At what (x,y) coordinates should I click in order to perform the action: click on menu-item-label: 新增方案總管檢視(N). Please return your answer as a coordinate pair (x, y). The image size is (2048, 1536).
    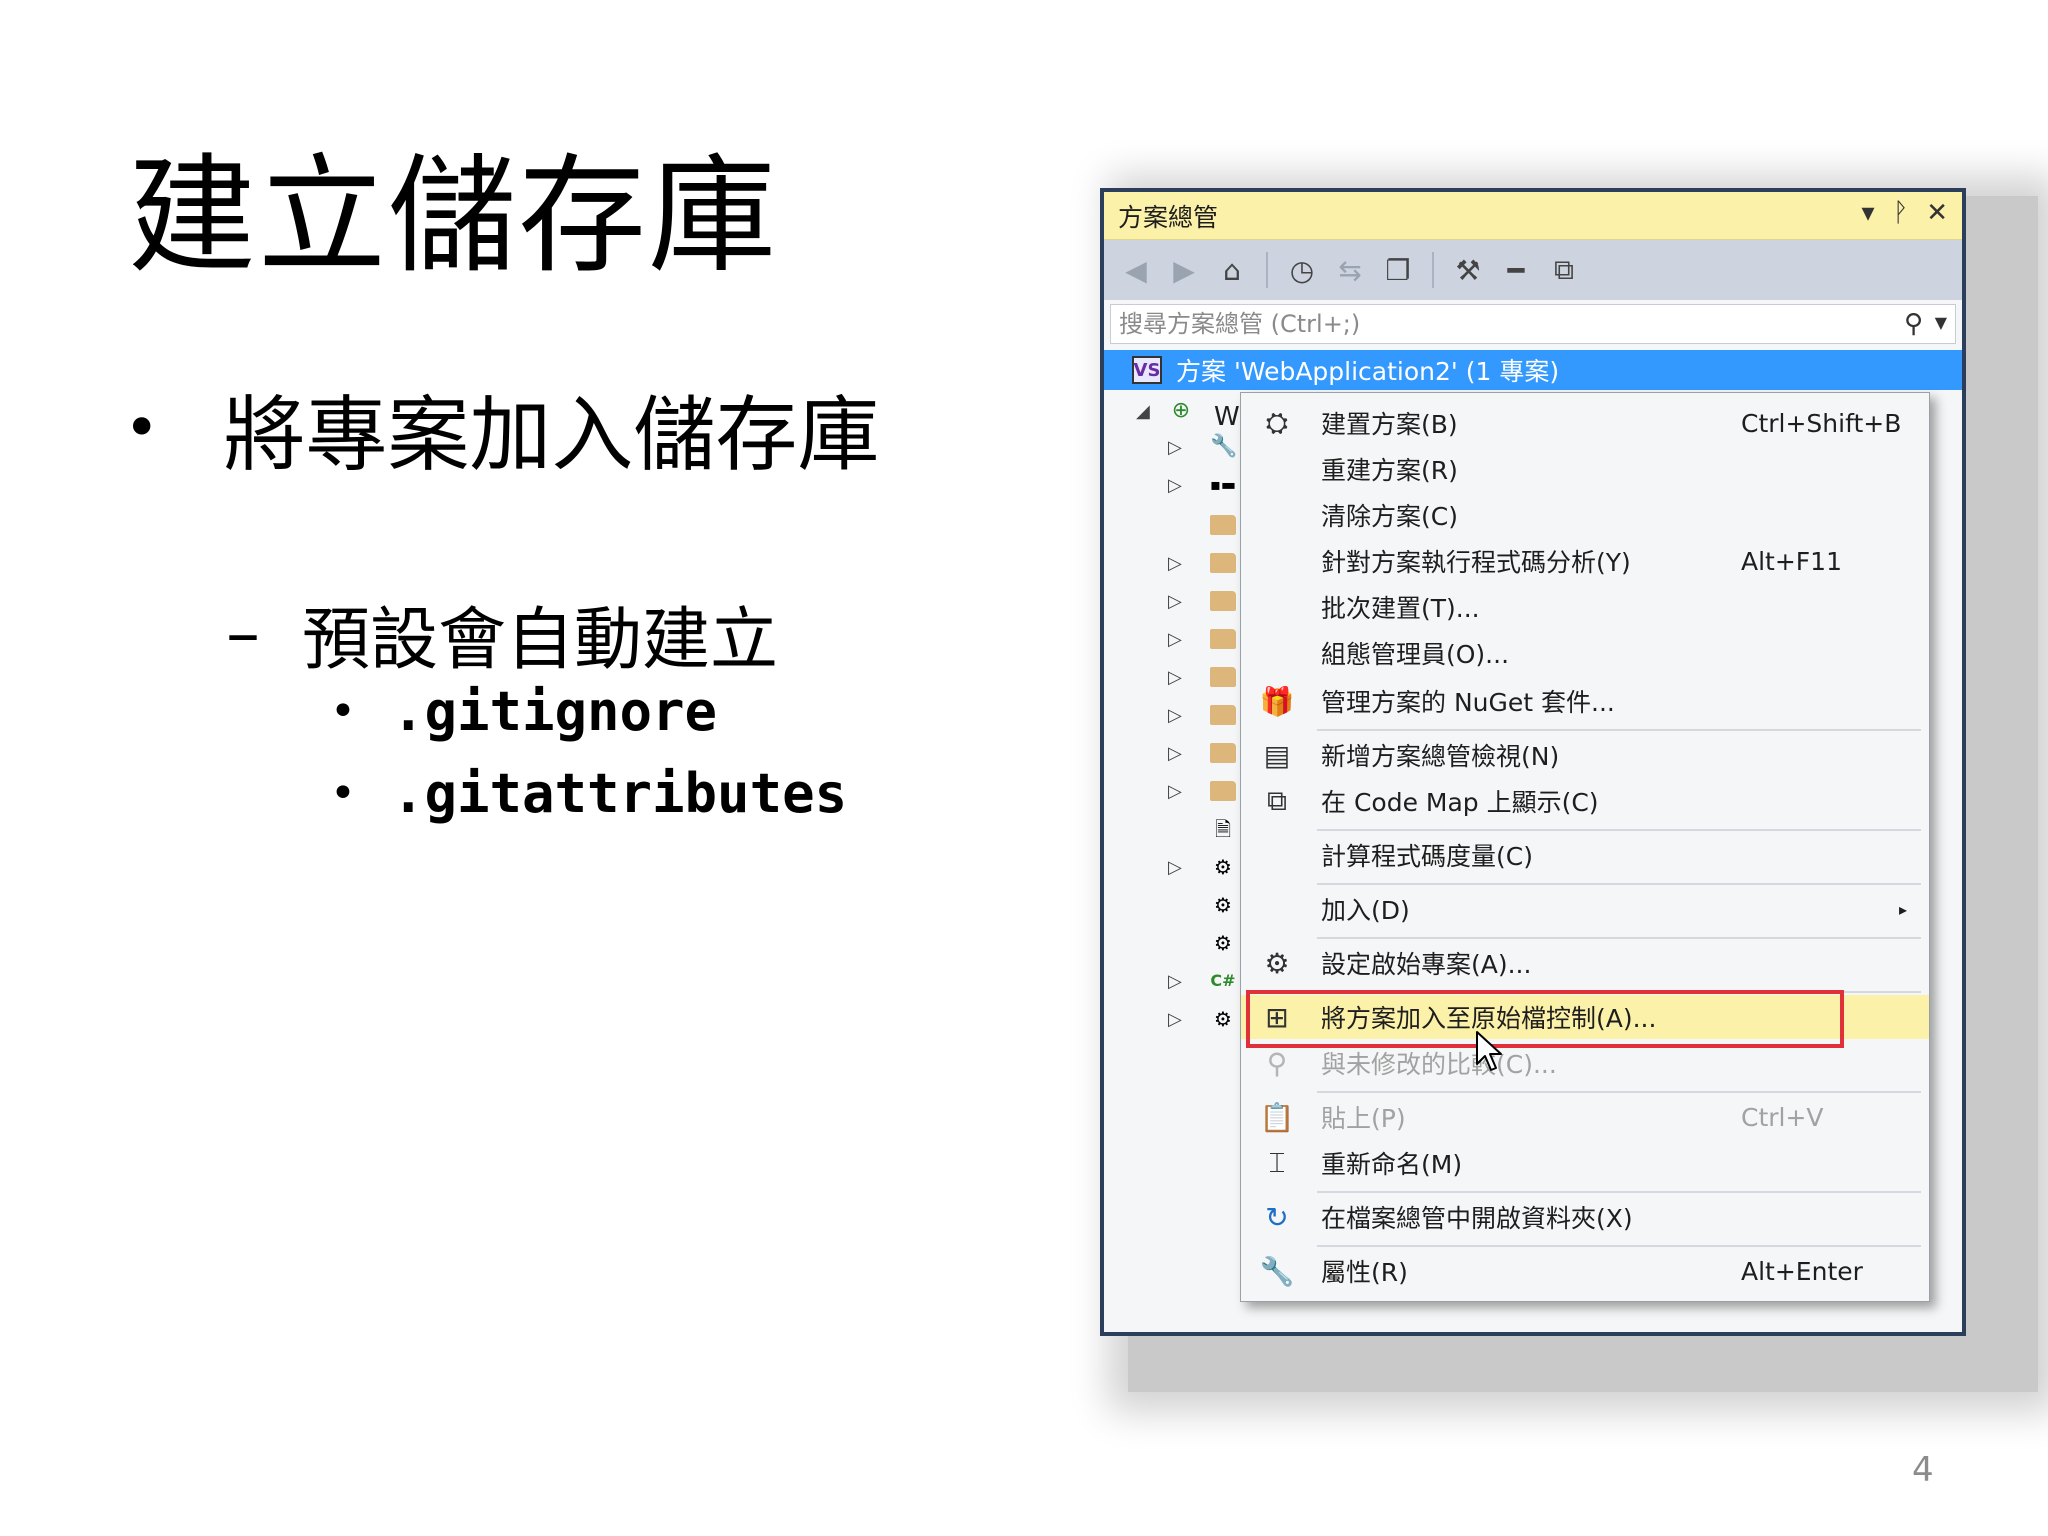
    Looking at the image, I should click on (1440, 756).